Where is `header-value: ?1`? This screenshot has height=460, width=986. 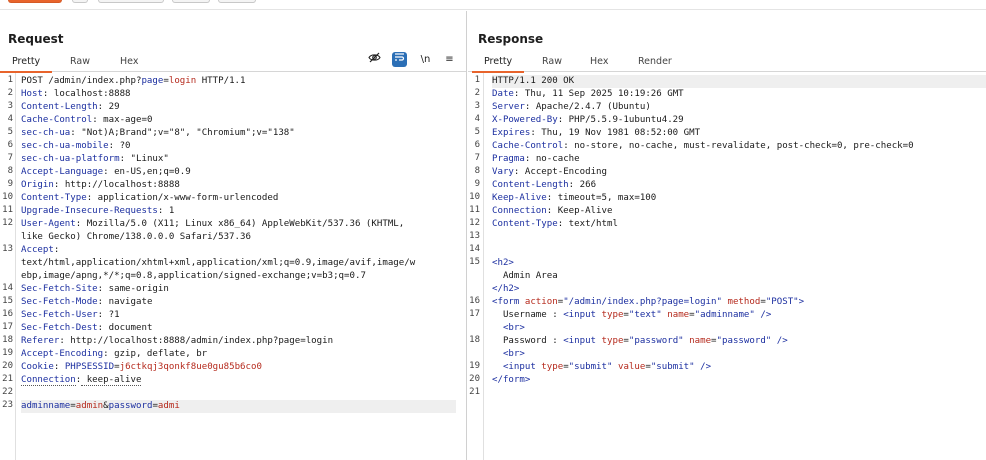
header-value: ?1 is located at coordinates (111, 315).